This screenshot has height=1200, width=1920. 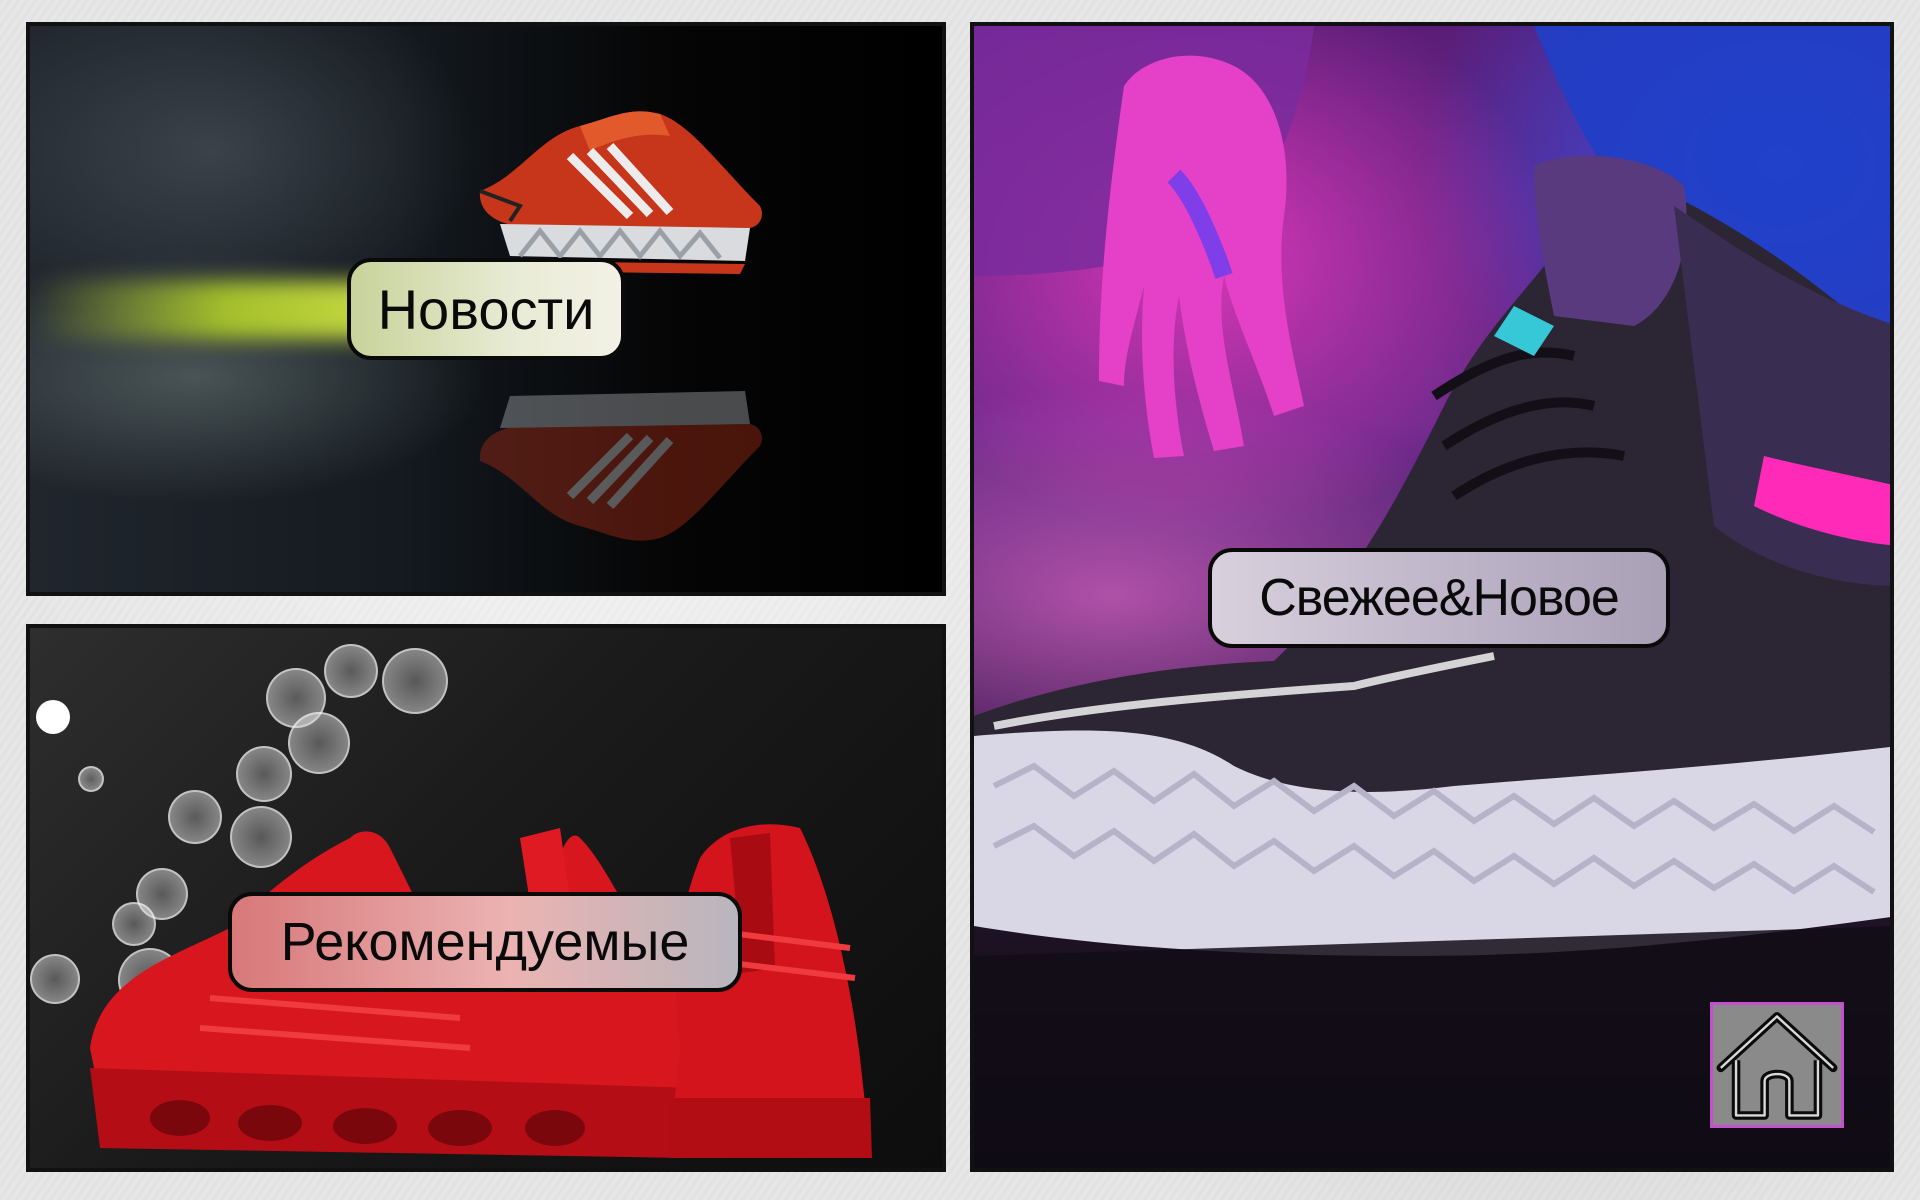 I want to click on news-label: Новости, so click(x=486, y=309).